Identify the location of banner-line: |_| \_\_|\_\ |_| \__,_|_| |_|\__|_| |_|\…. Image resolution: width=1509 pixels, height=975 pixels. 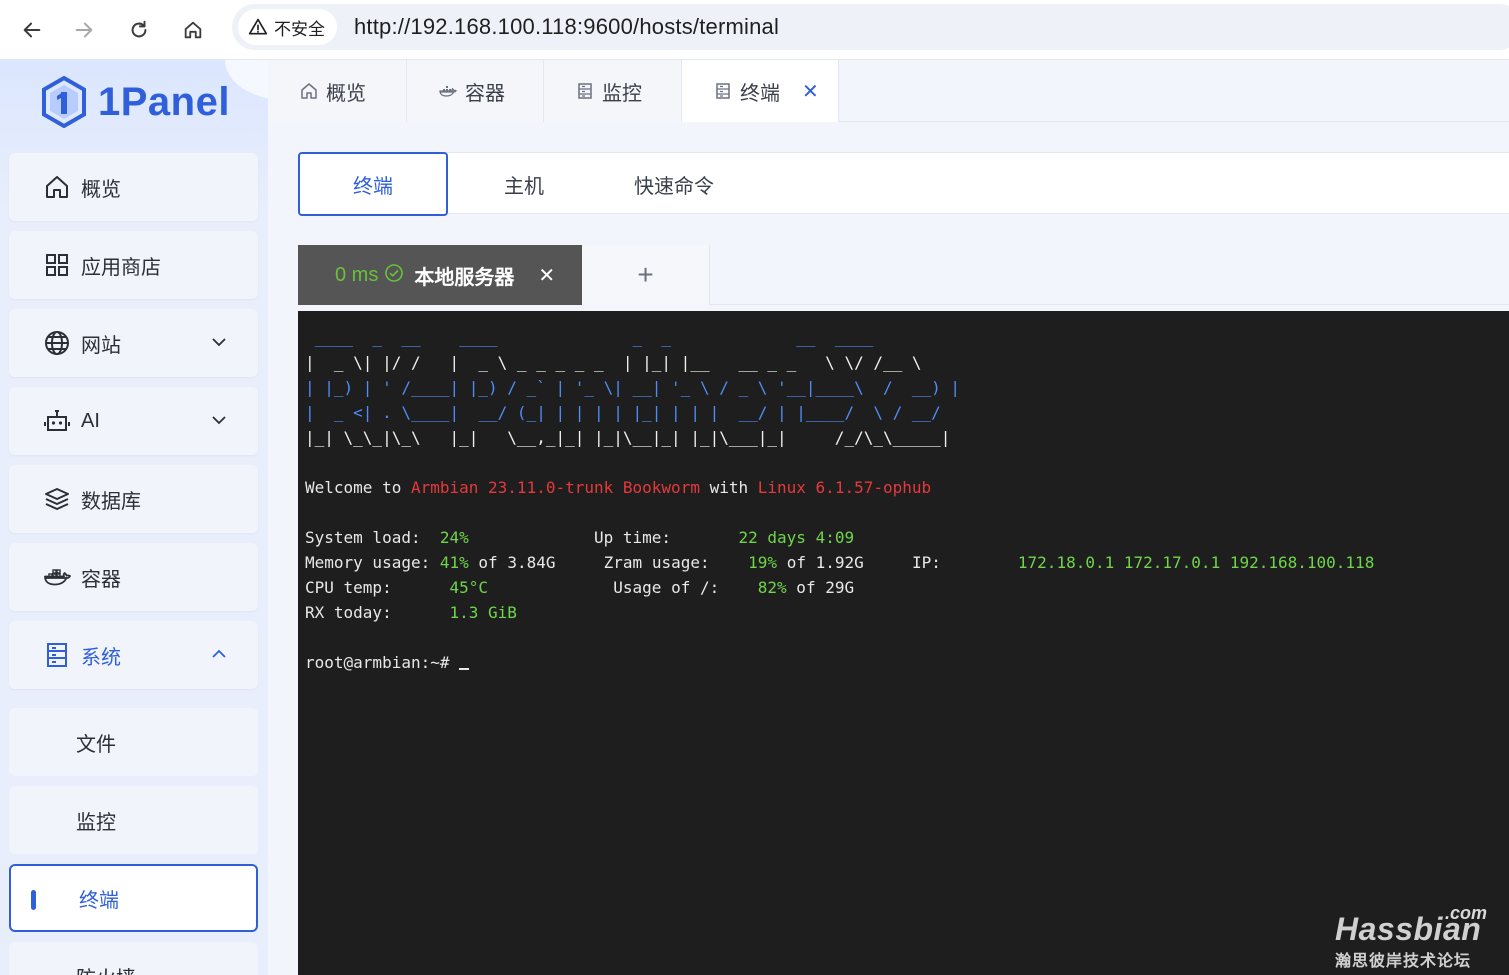
(628, 437).